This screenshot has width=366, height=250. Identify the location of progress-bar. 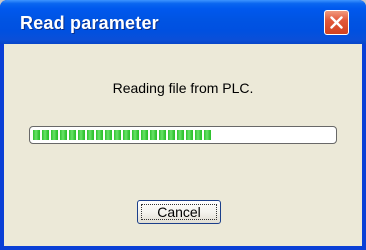
(183, 135).